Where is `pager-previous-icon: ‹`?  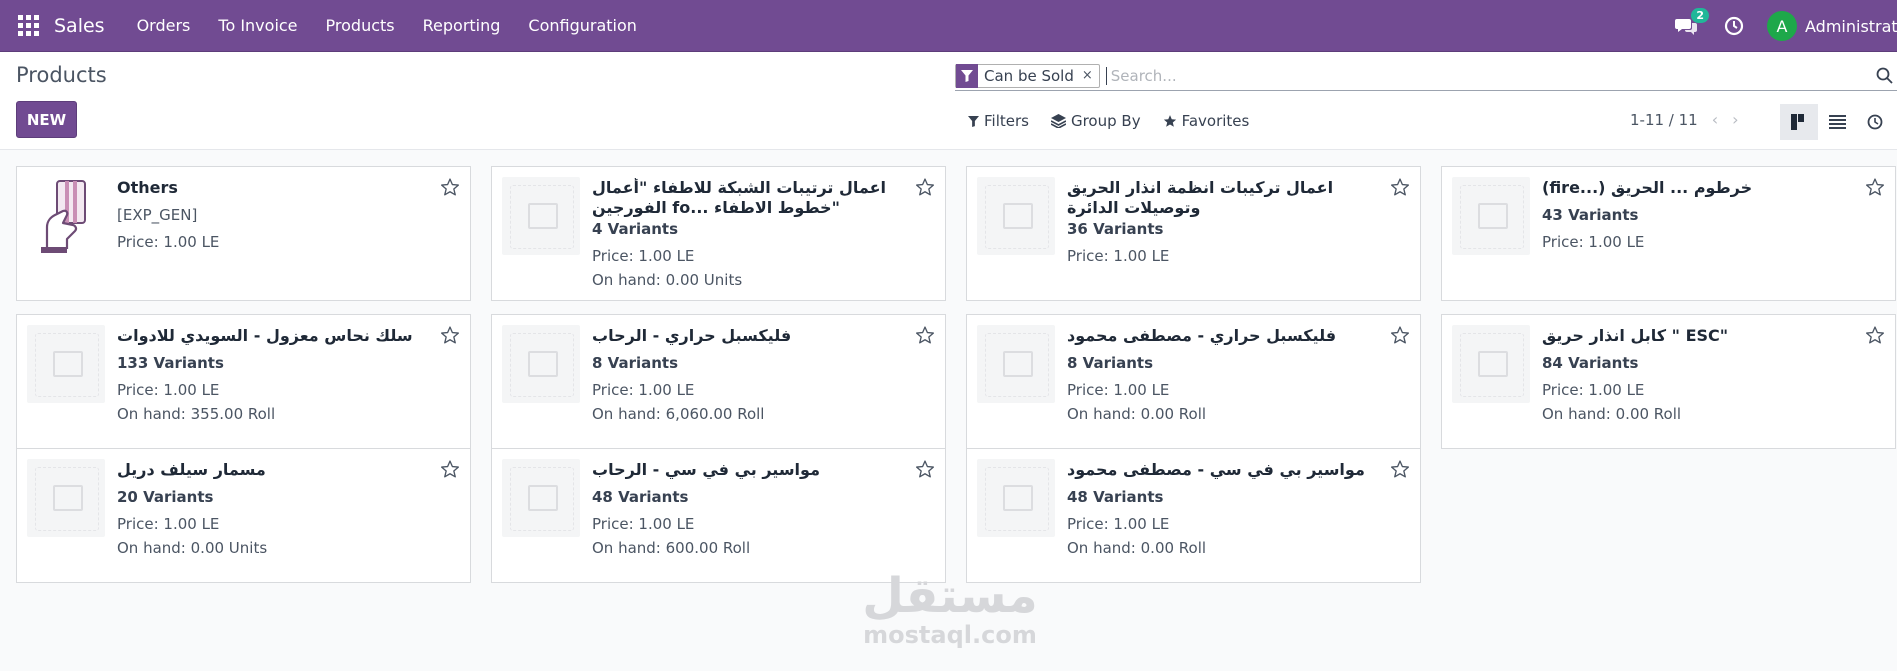
pager-previous-icon: ‹ is located at coordinates (1715, 119).